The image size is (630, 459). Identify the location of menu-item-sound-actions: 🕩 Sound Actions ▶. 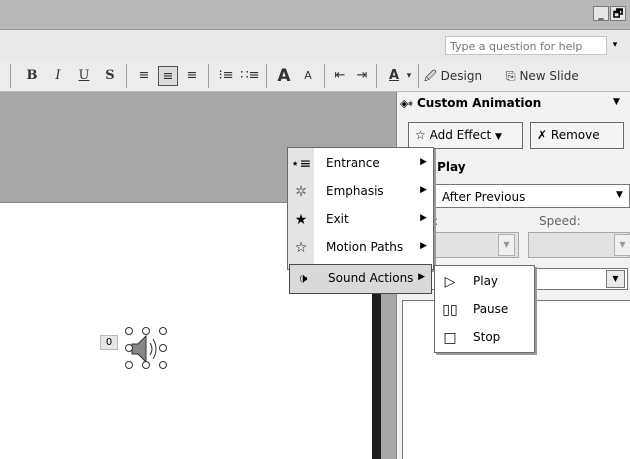
(360, 279).